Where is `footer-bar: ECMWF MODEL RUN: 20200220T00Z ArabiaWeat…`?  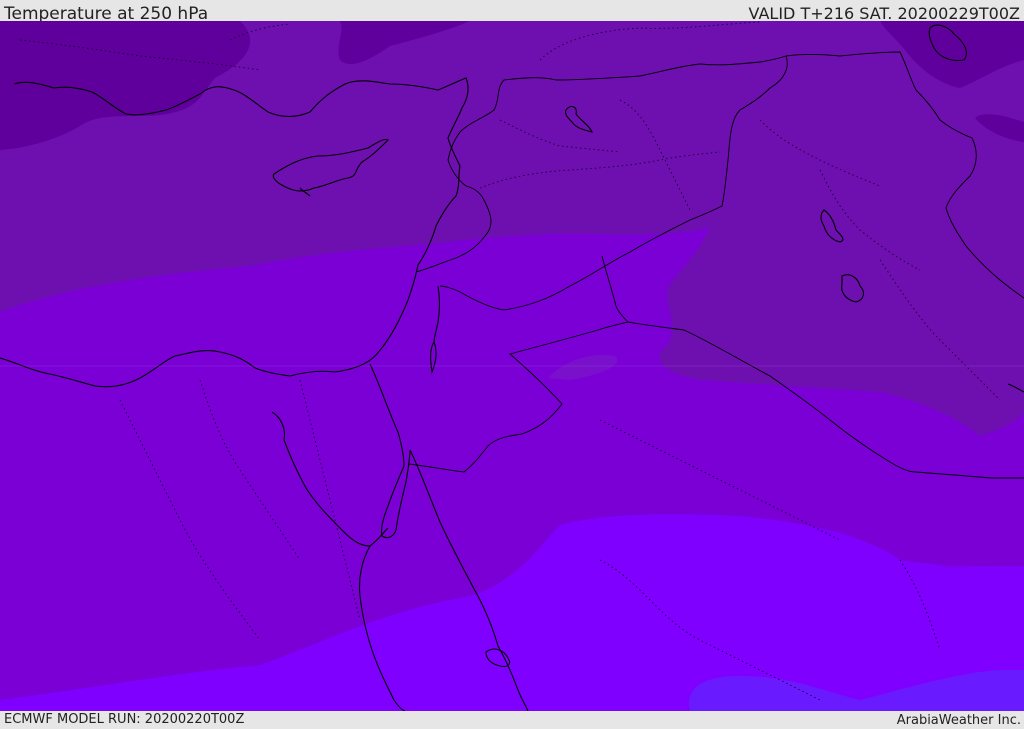
footer-bar: ECMWF MODEL RUN: 20200220T00Z ArabiaWeat… is located at coordinates (512, 720).